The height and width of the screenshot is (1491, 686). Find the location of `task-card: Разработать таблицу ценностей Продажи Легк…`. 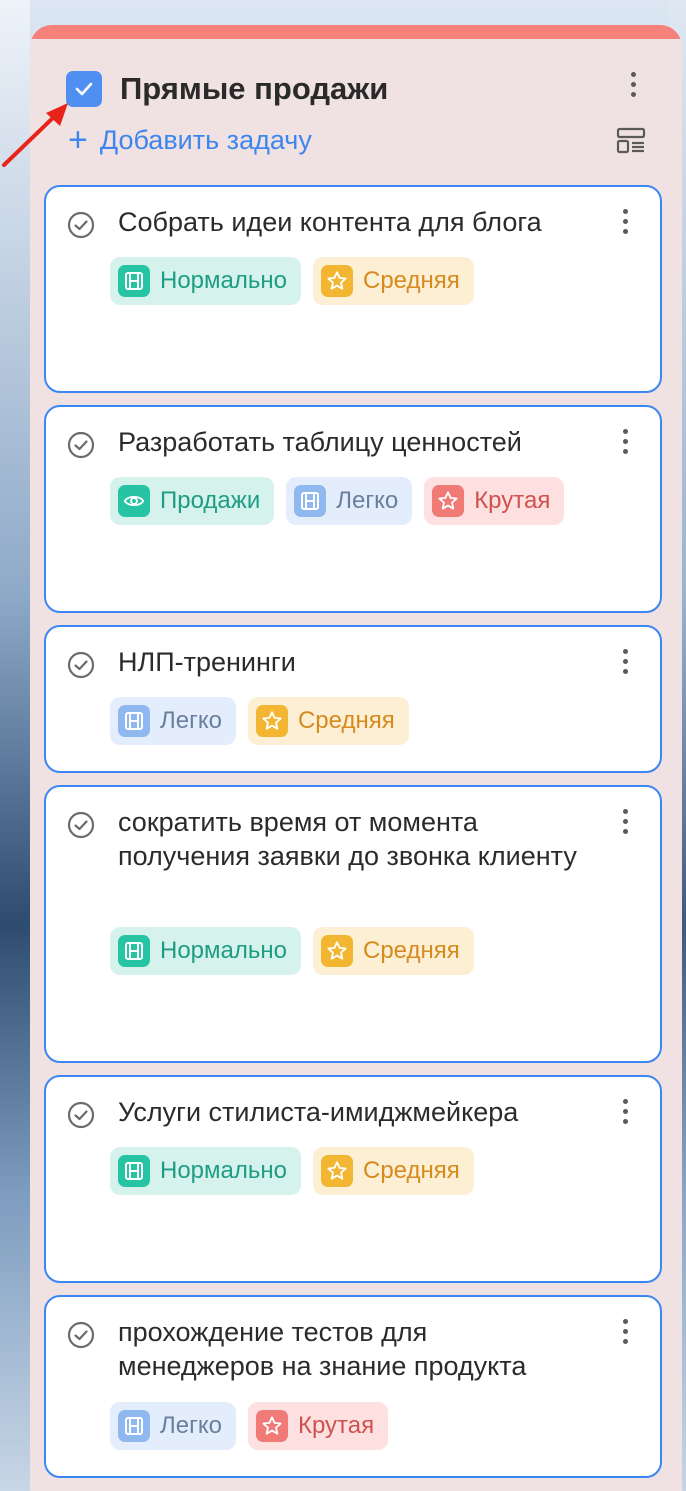

task-card: Разработать таблицу ценностей Продажи Легк… is located at coordinates (353, 509).